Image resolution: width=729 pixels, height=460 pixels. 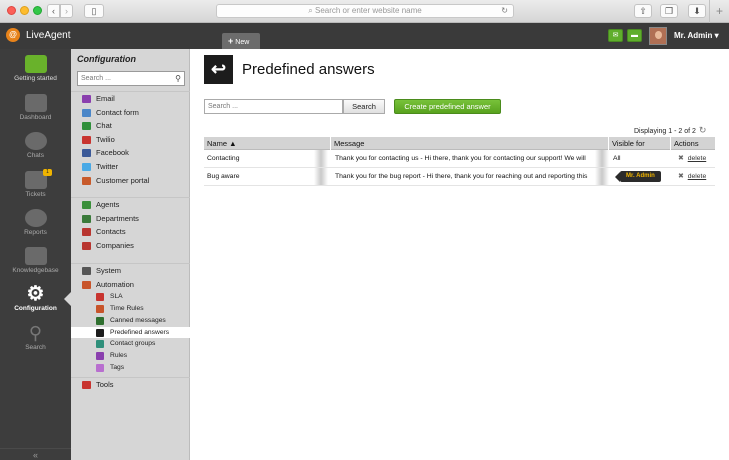 I want to click on column-header-visible-for: Visible for, so click(x=640, y=143).